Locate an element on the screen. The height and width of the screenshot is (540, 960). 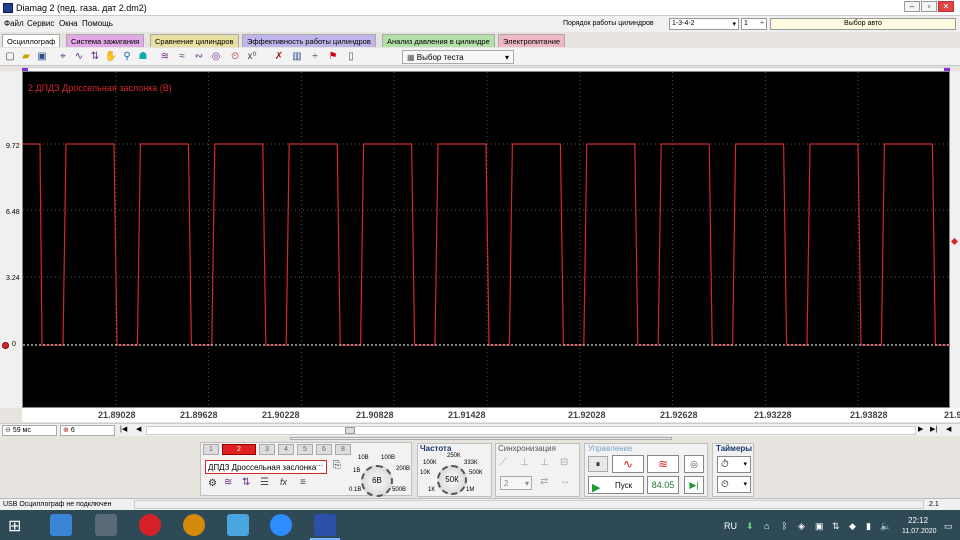
network-icon: ⌂ is located at coordinates (766, 526).